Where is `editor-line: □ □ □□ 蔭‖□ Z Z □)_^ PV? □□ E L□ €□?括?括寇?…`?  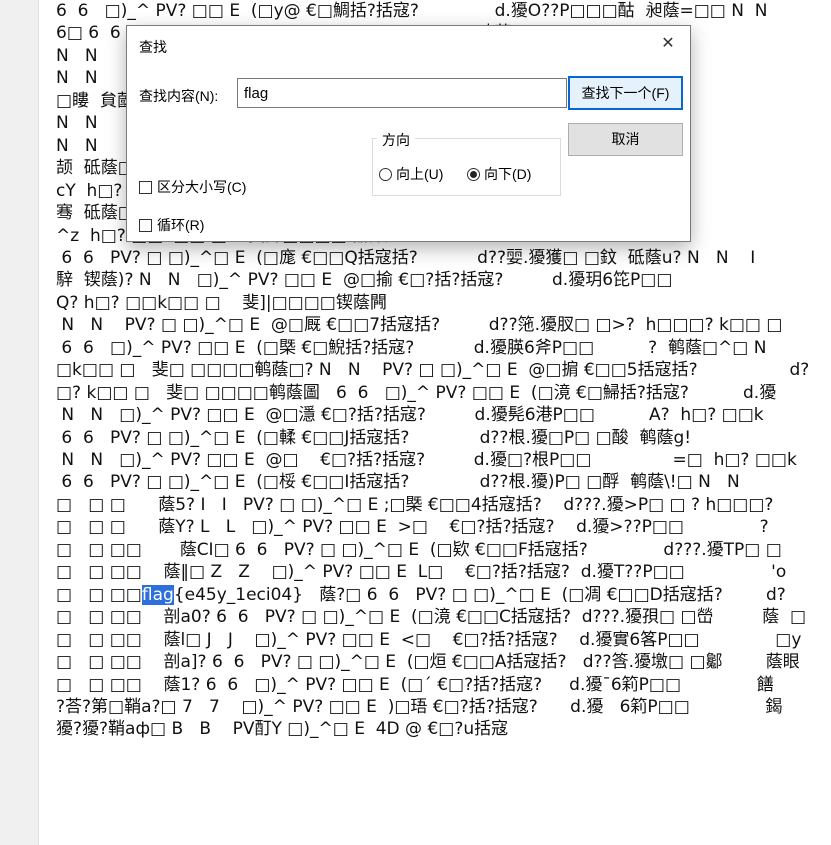
editor-line: □ □ □□ 蔭‖□ Z Z □)_^ PV? □□ E L□ €□?括?括寇?… is located at coordinates (421, 572).